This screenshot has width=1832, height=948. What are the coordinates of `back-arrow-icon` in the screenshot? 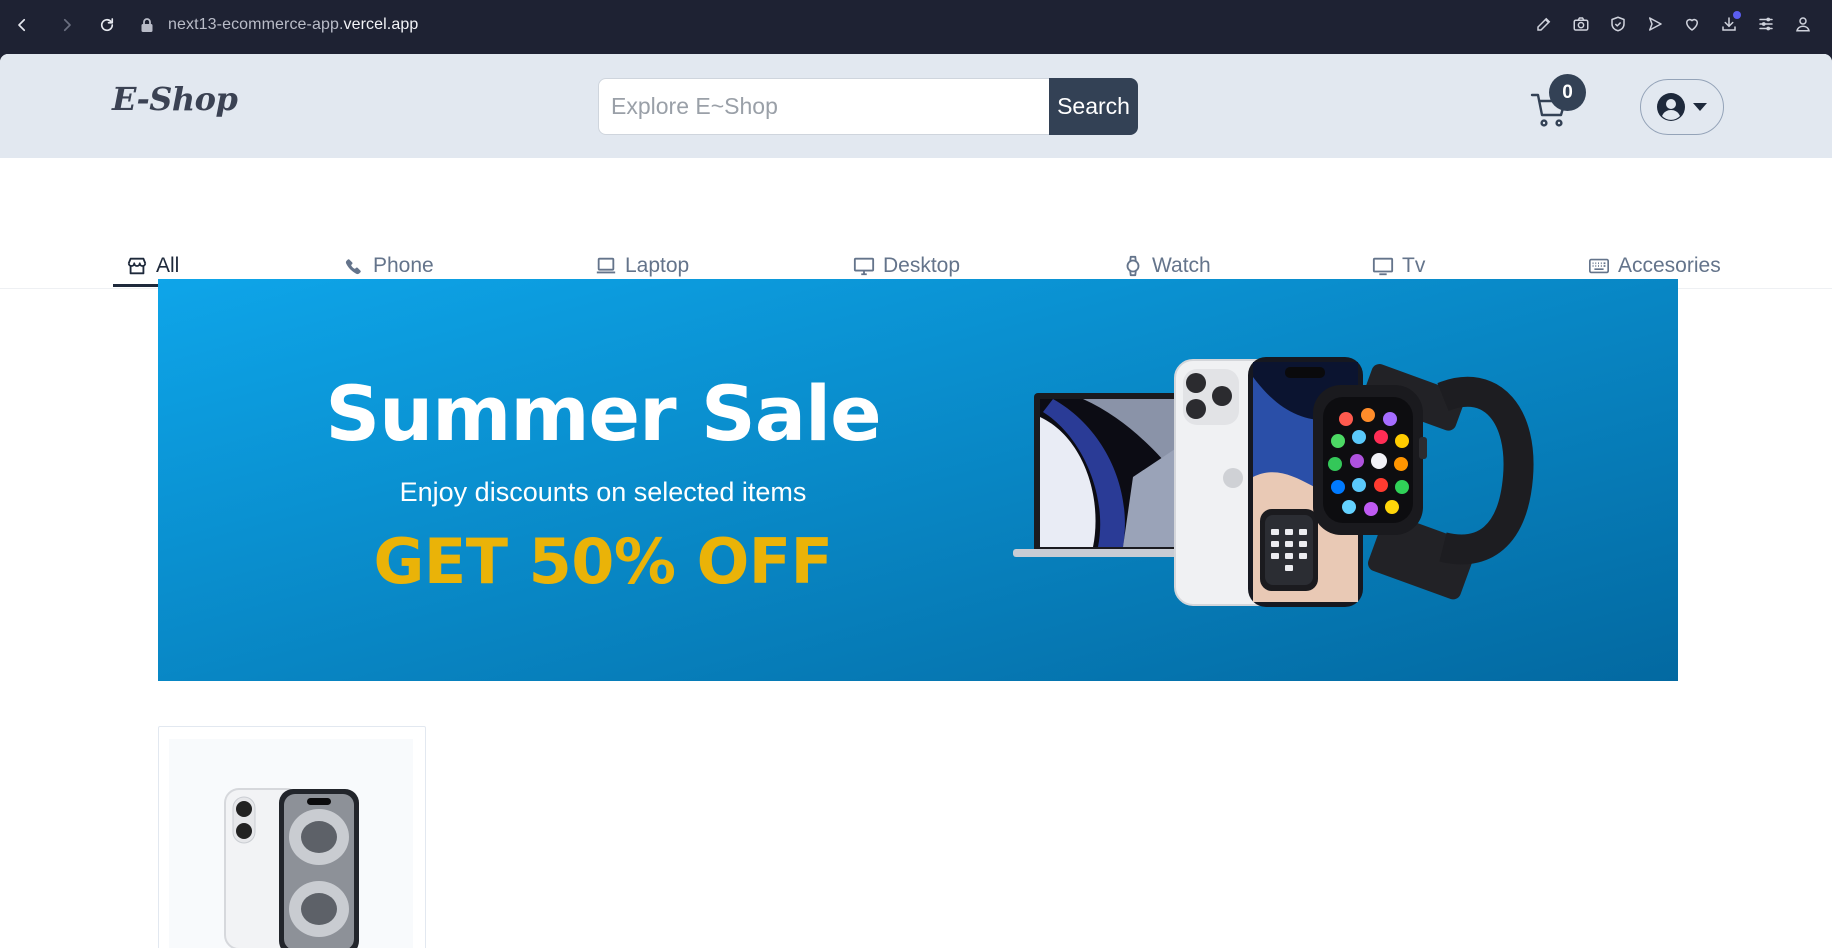 It's located at (22, 25).